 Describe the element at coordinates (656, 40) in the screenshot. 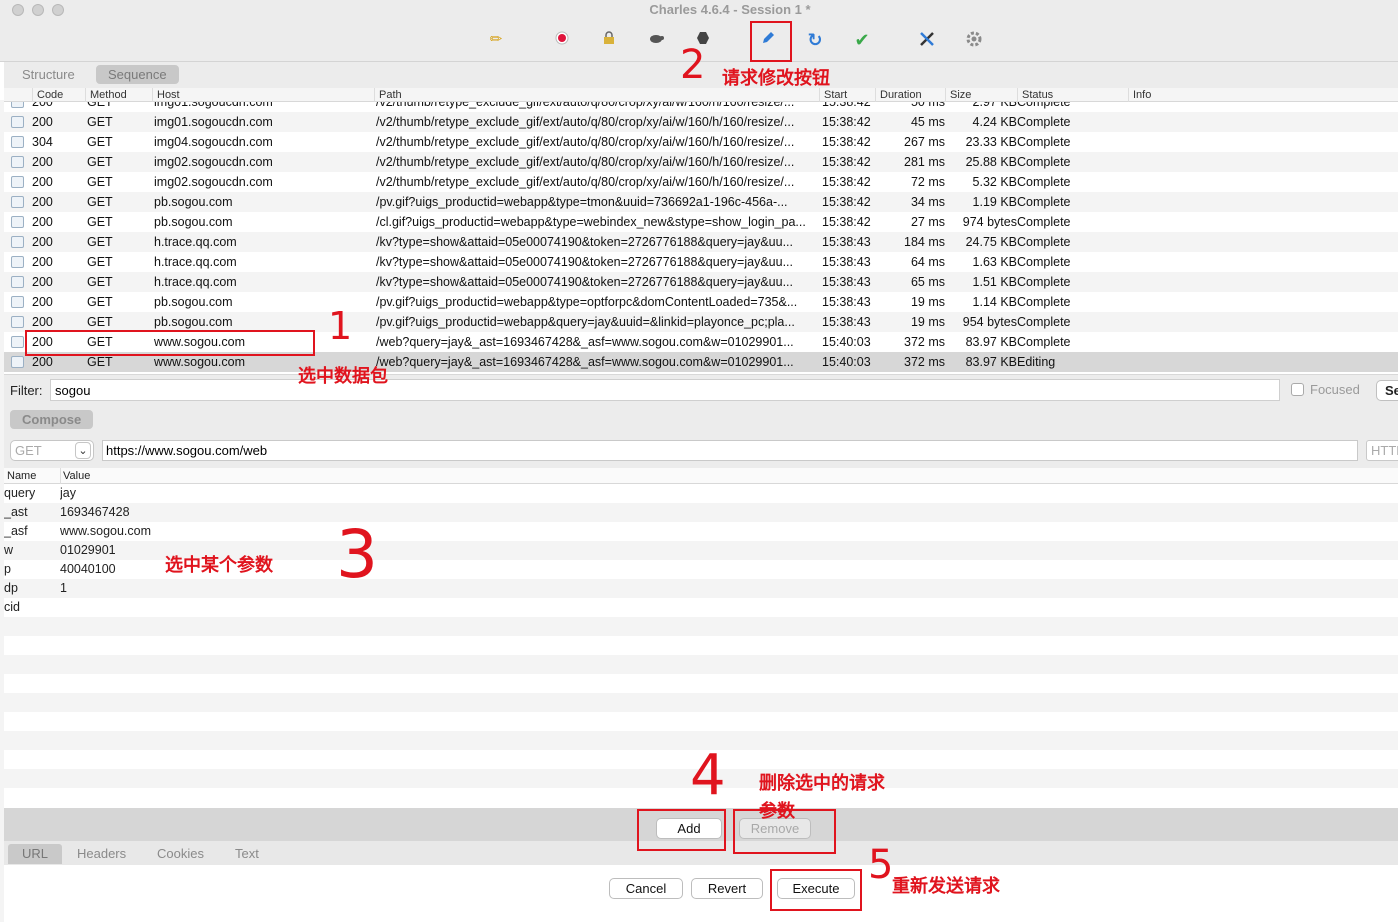

I see `turtle-icon` at that location.